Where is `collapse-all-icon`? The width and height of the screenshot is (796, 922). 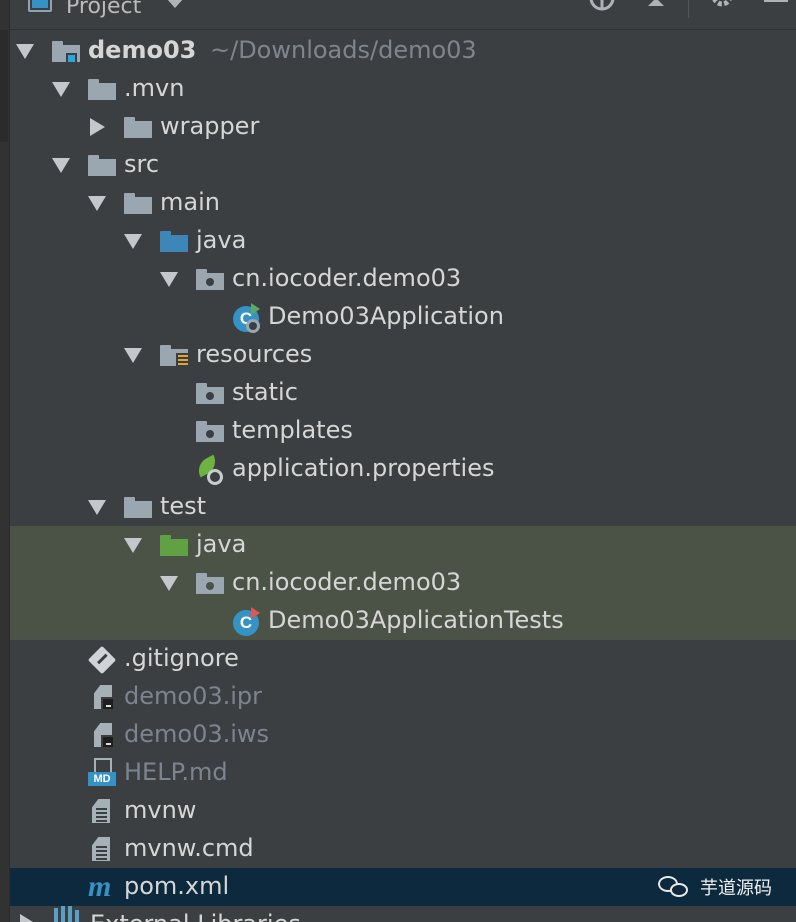 collapse-all-icon is located at coordinates (656, 7).